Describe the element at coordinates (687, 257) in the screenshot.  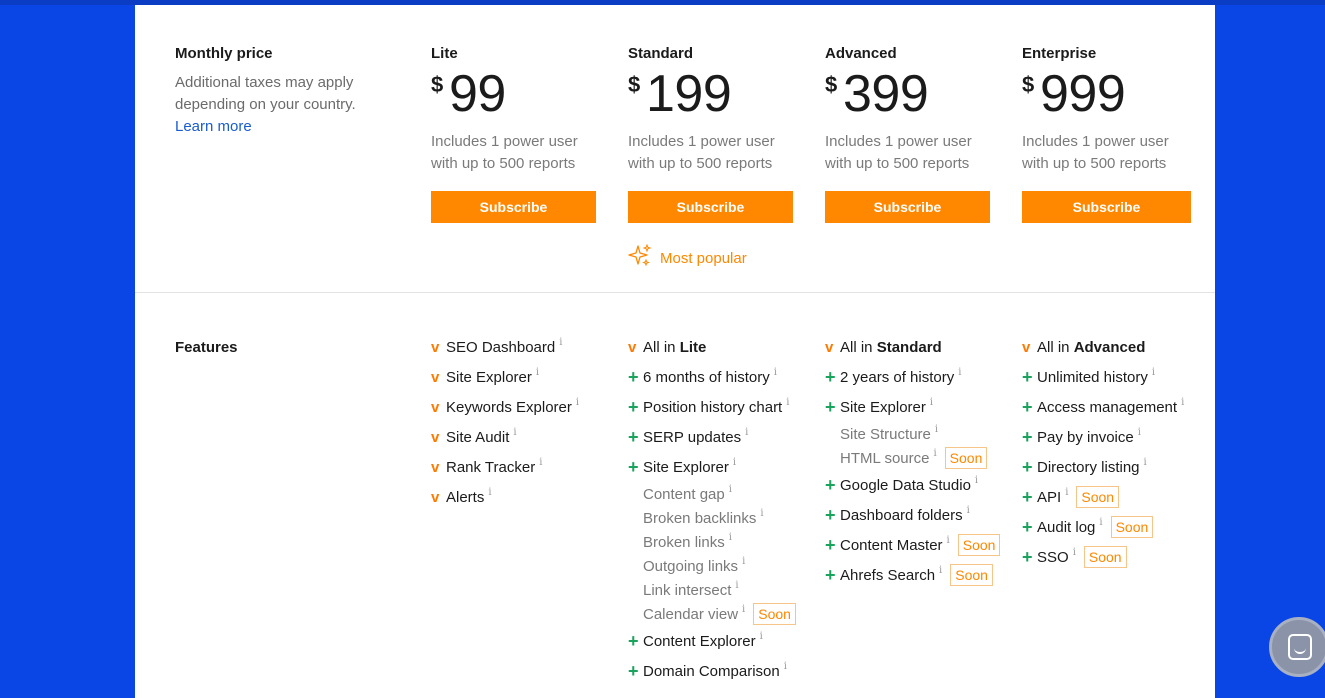
I see `most-popular-badge: Most popular` at that location.